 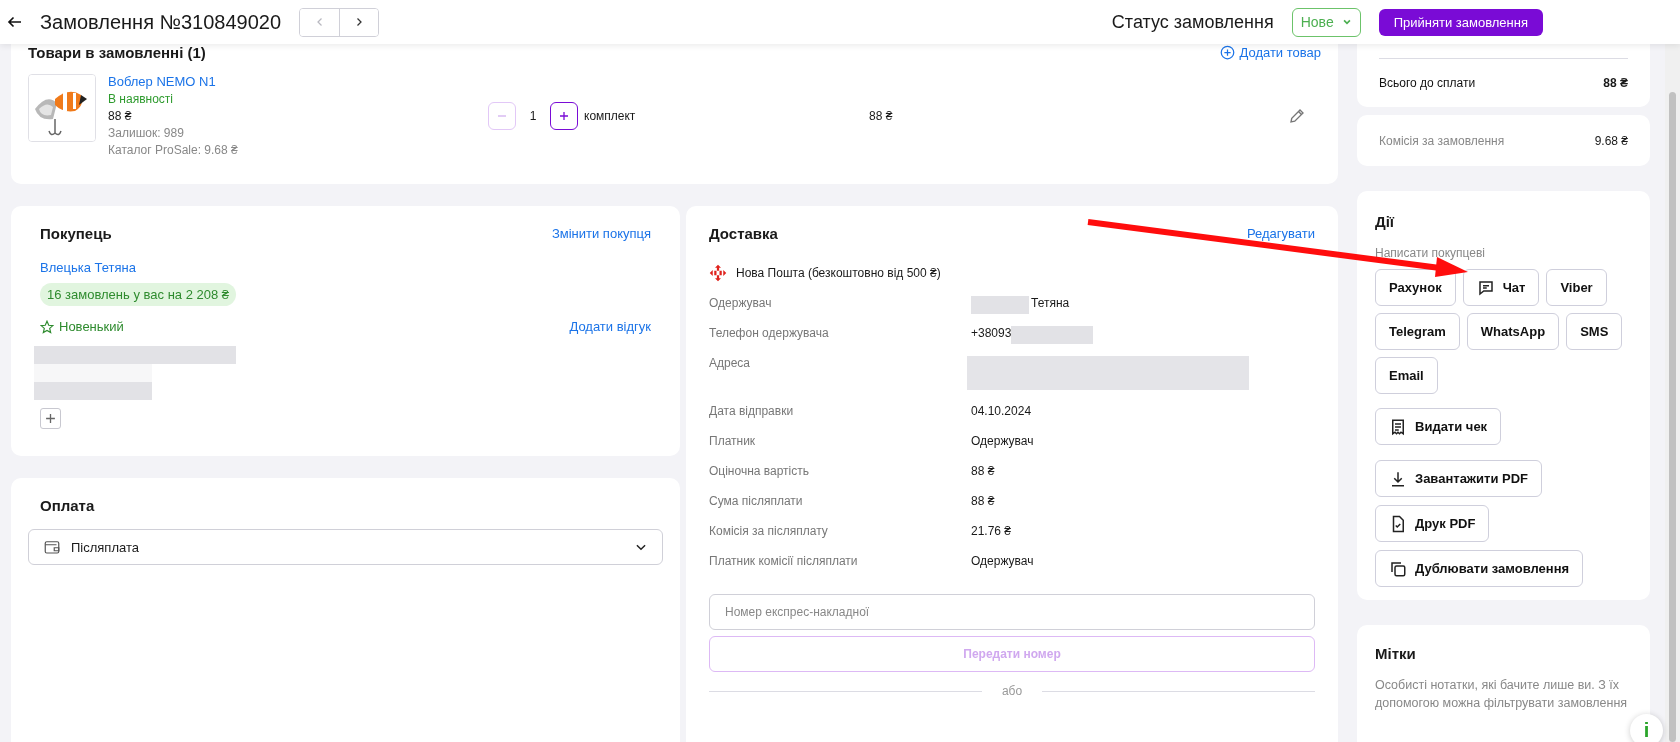 What do you see at coordinates (1513, 331) in the screenshot?
I see `messenger-button: WhatsApp` at bounding box center [1513, 331].